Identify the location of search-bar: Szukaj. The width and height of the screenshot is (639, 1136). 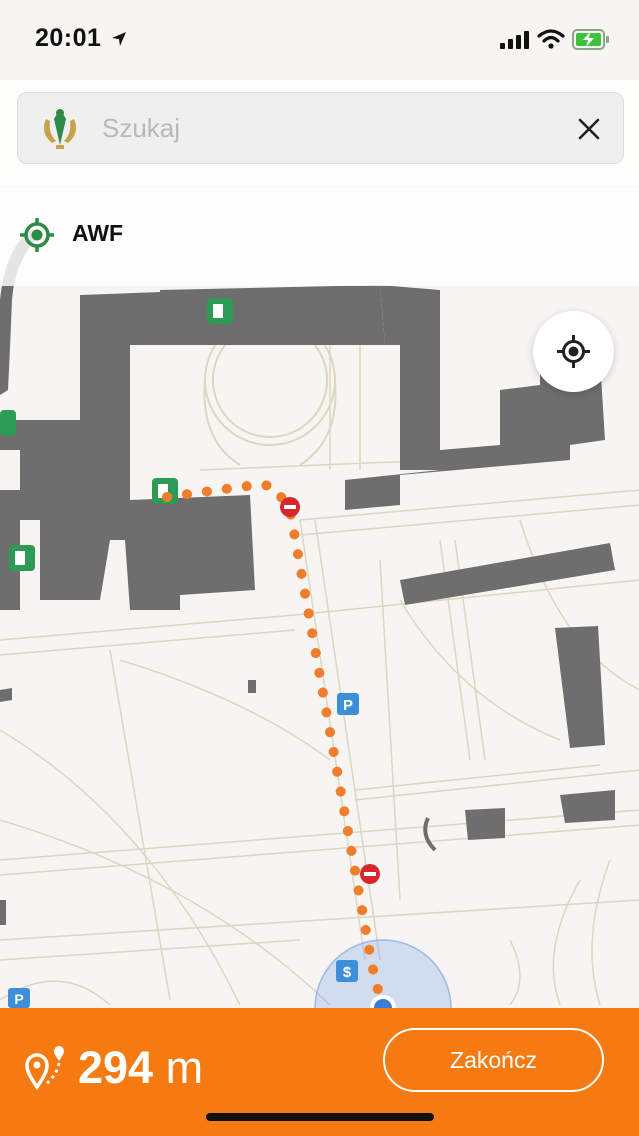
(320, 128).